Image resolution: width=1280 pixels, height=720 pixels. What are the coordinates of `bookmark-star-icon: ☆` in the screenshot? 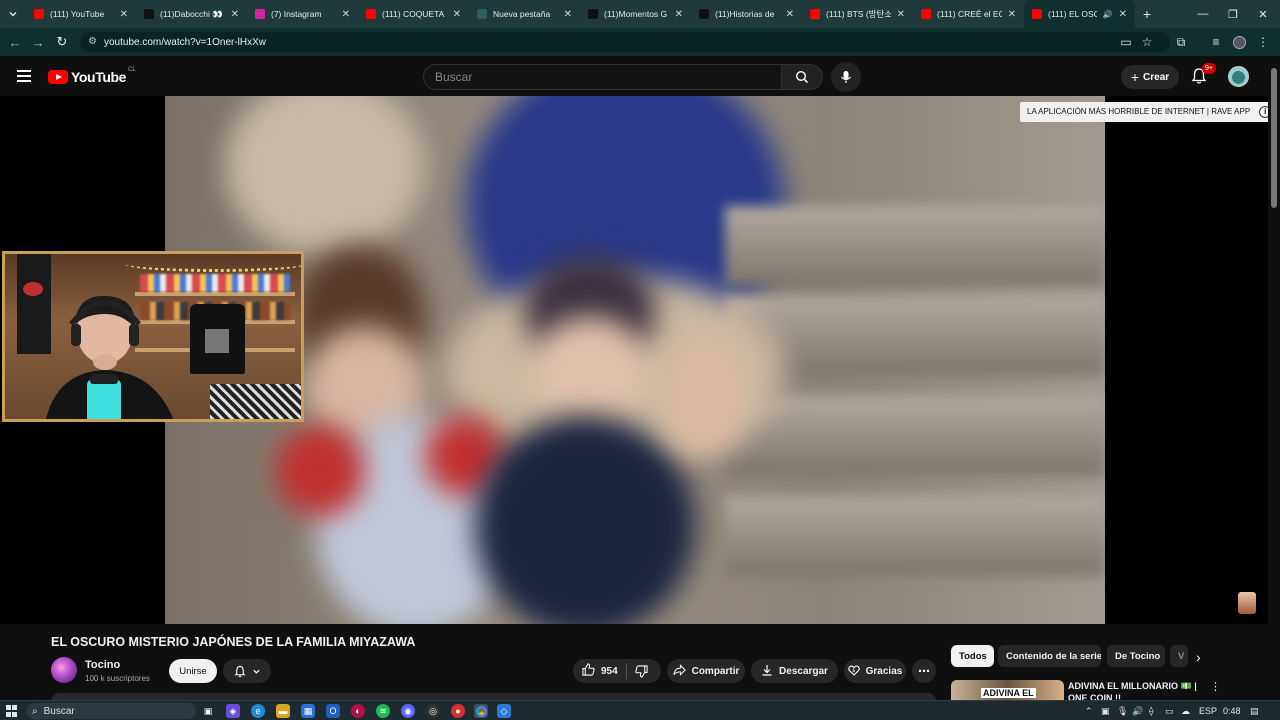 It's located at (1147, 42).